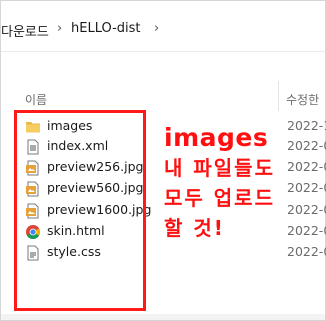  I want to click on file-date: 2022-1, so click(306, 125).